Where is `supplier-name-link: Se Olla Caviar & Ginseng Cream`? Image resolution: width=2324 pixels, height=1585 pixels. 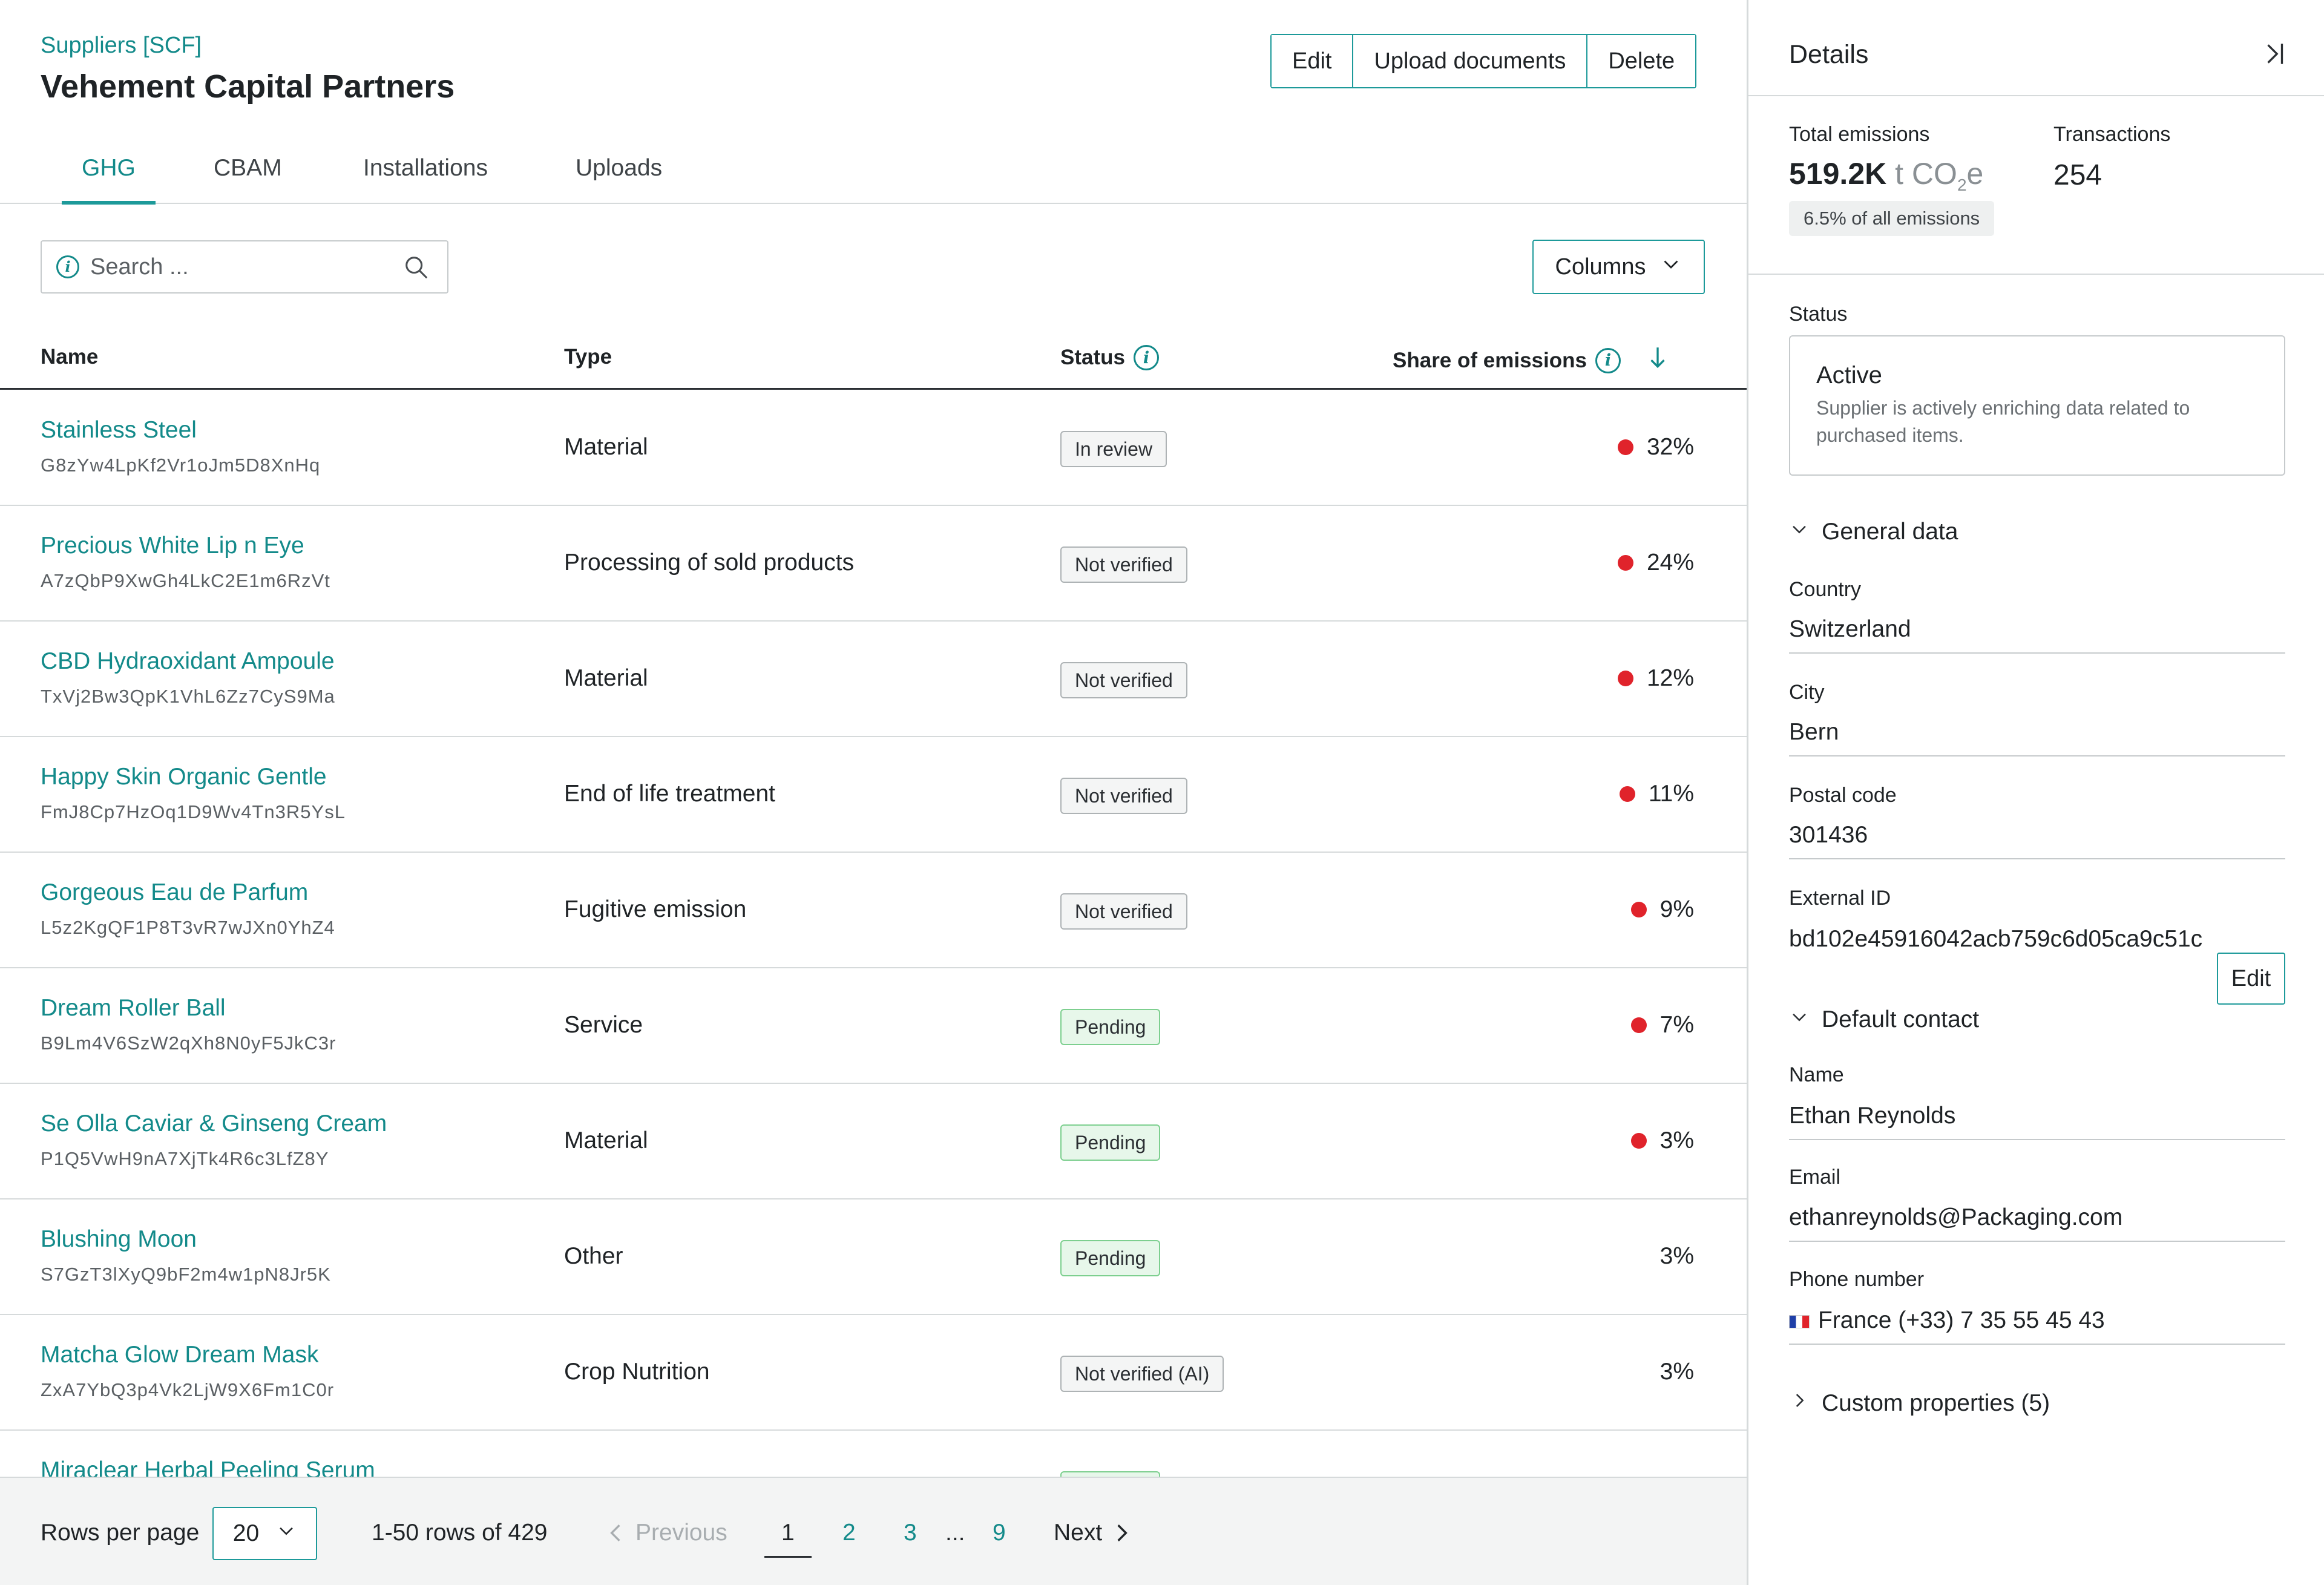 supplier-name-link: Se Olla Caviar & Ginseng Cream is located at coordinates (214, 1124).